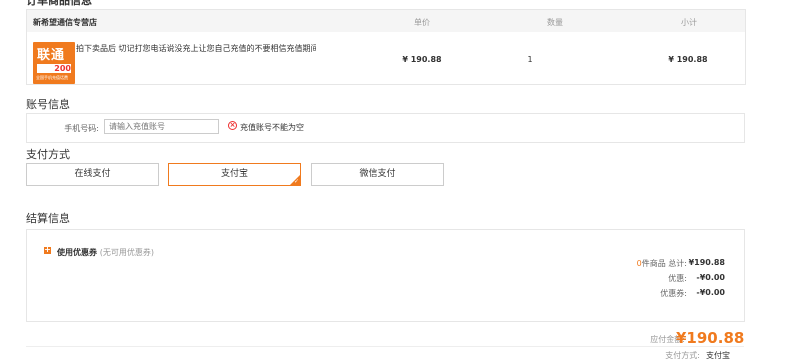 The width and height of the screenshot is (800, 361). What do you see at coordinates (555, 22) in the screenshot?
I see `column-header-quantity: 数量` at bounding box center [555, 22].